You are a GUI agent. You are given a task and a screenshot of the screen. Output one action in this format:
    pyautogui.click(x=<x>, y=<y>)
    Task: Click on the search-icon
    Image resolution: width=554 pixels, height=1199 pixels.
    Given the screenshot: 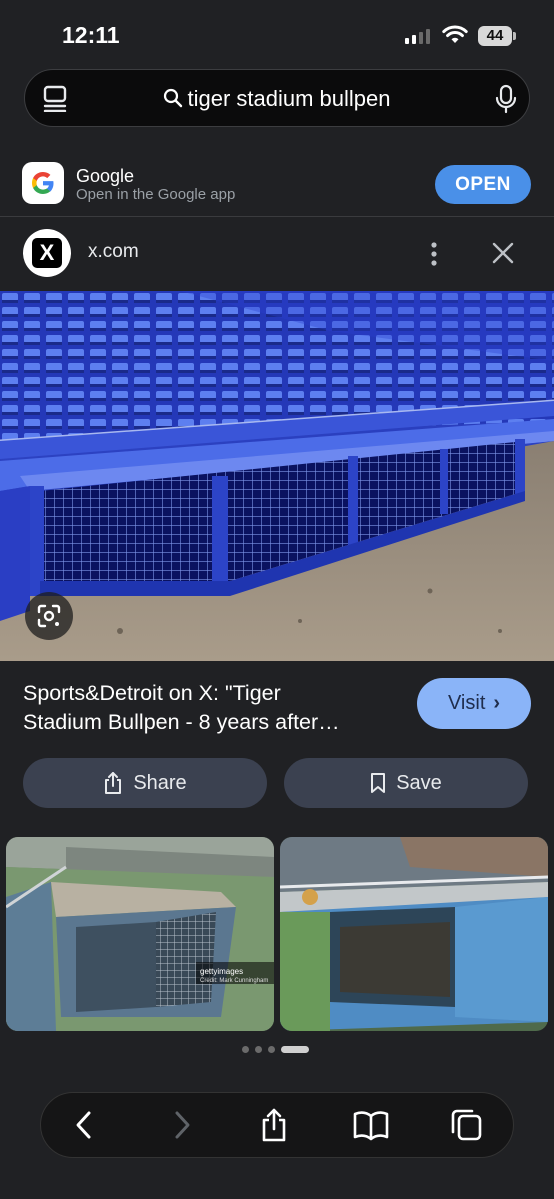 What is the action you would take?
    pyautogui.click(x=173, y=98)
    